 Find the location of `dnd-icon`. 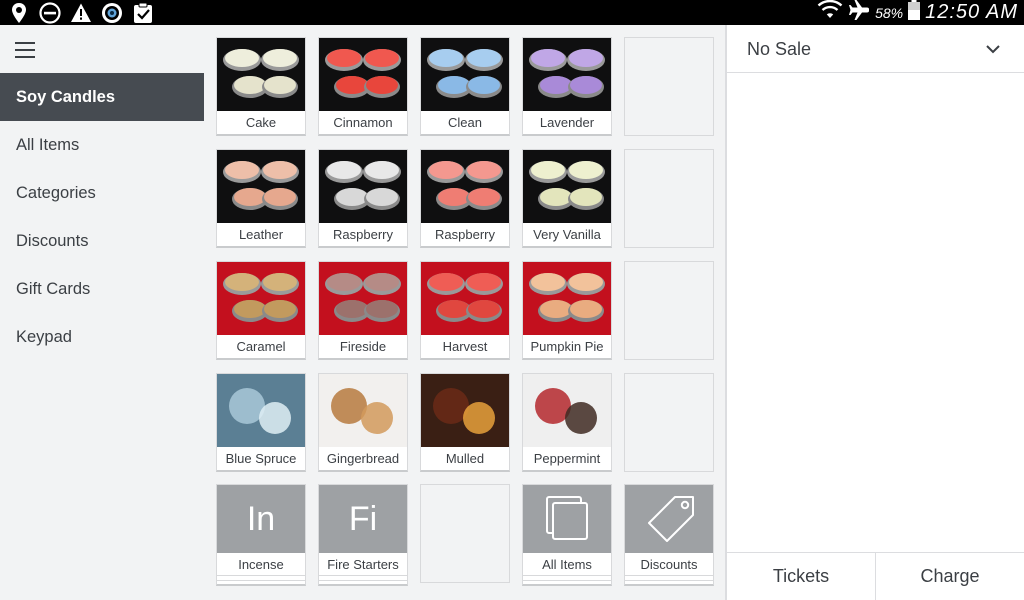

dnd-icon is located at coordinates (50, 13).